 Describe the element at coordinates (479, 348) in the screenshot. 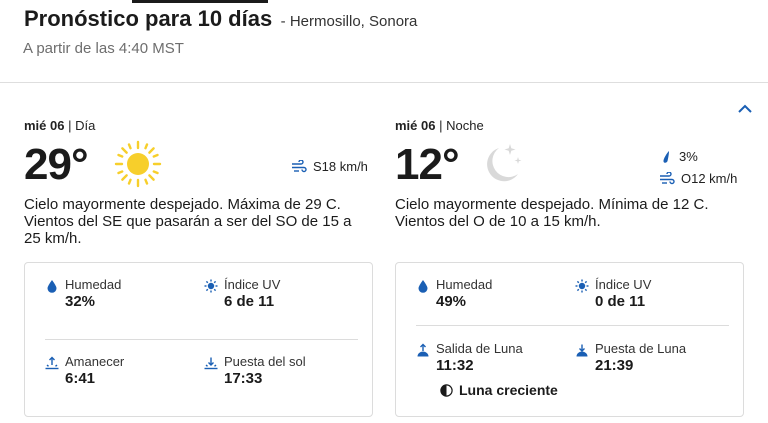

I see `moonrise-label: Salida de Luna` at that location.